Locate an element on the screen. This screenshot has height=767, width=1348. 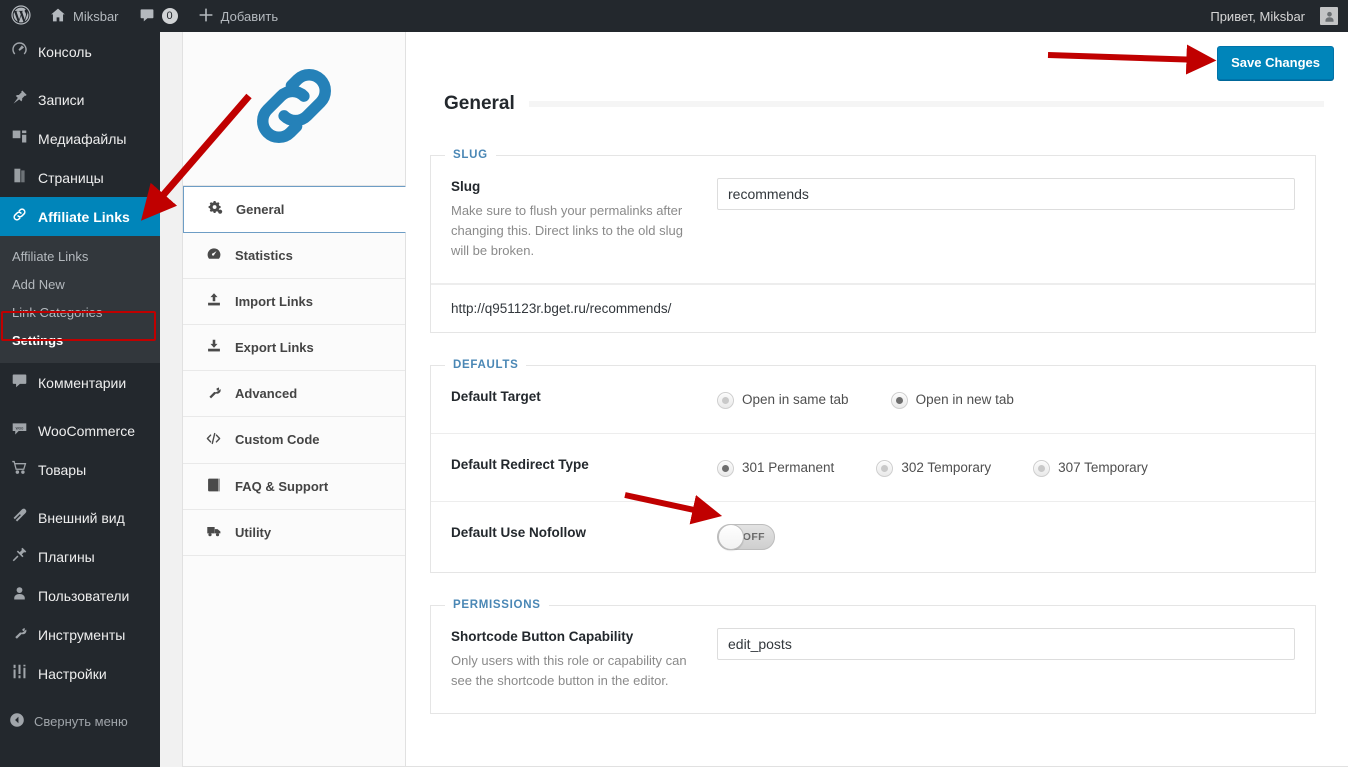
plugins-icon is located at coordinates (19, 556).